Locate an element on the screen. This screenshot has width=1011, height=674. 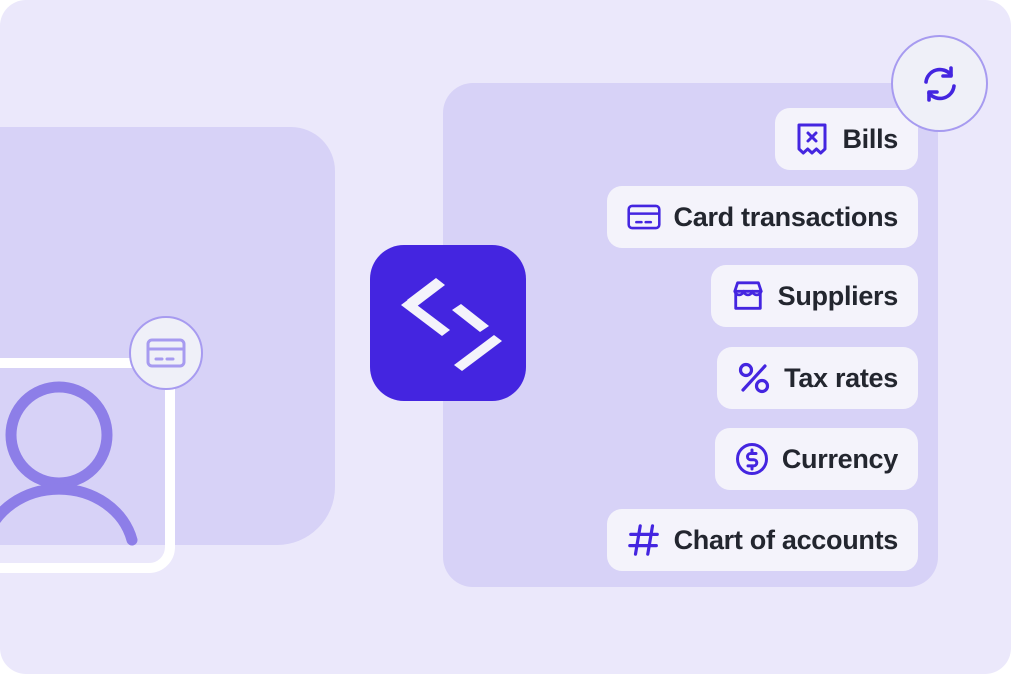
user-avatar-icon is located at coordinates (69, 463).